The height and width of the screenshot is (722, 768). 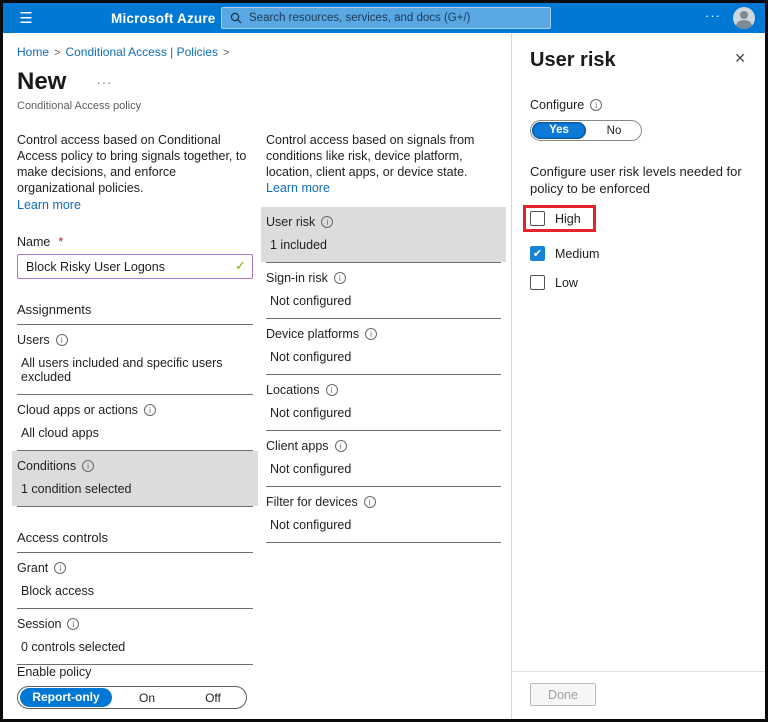 I want to click on toggle-no: No, so click(x=614, y=131).